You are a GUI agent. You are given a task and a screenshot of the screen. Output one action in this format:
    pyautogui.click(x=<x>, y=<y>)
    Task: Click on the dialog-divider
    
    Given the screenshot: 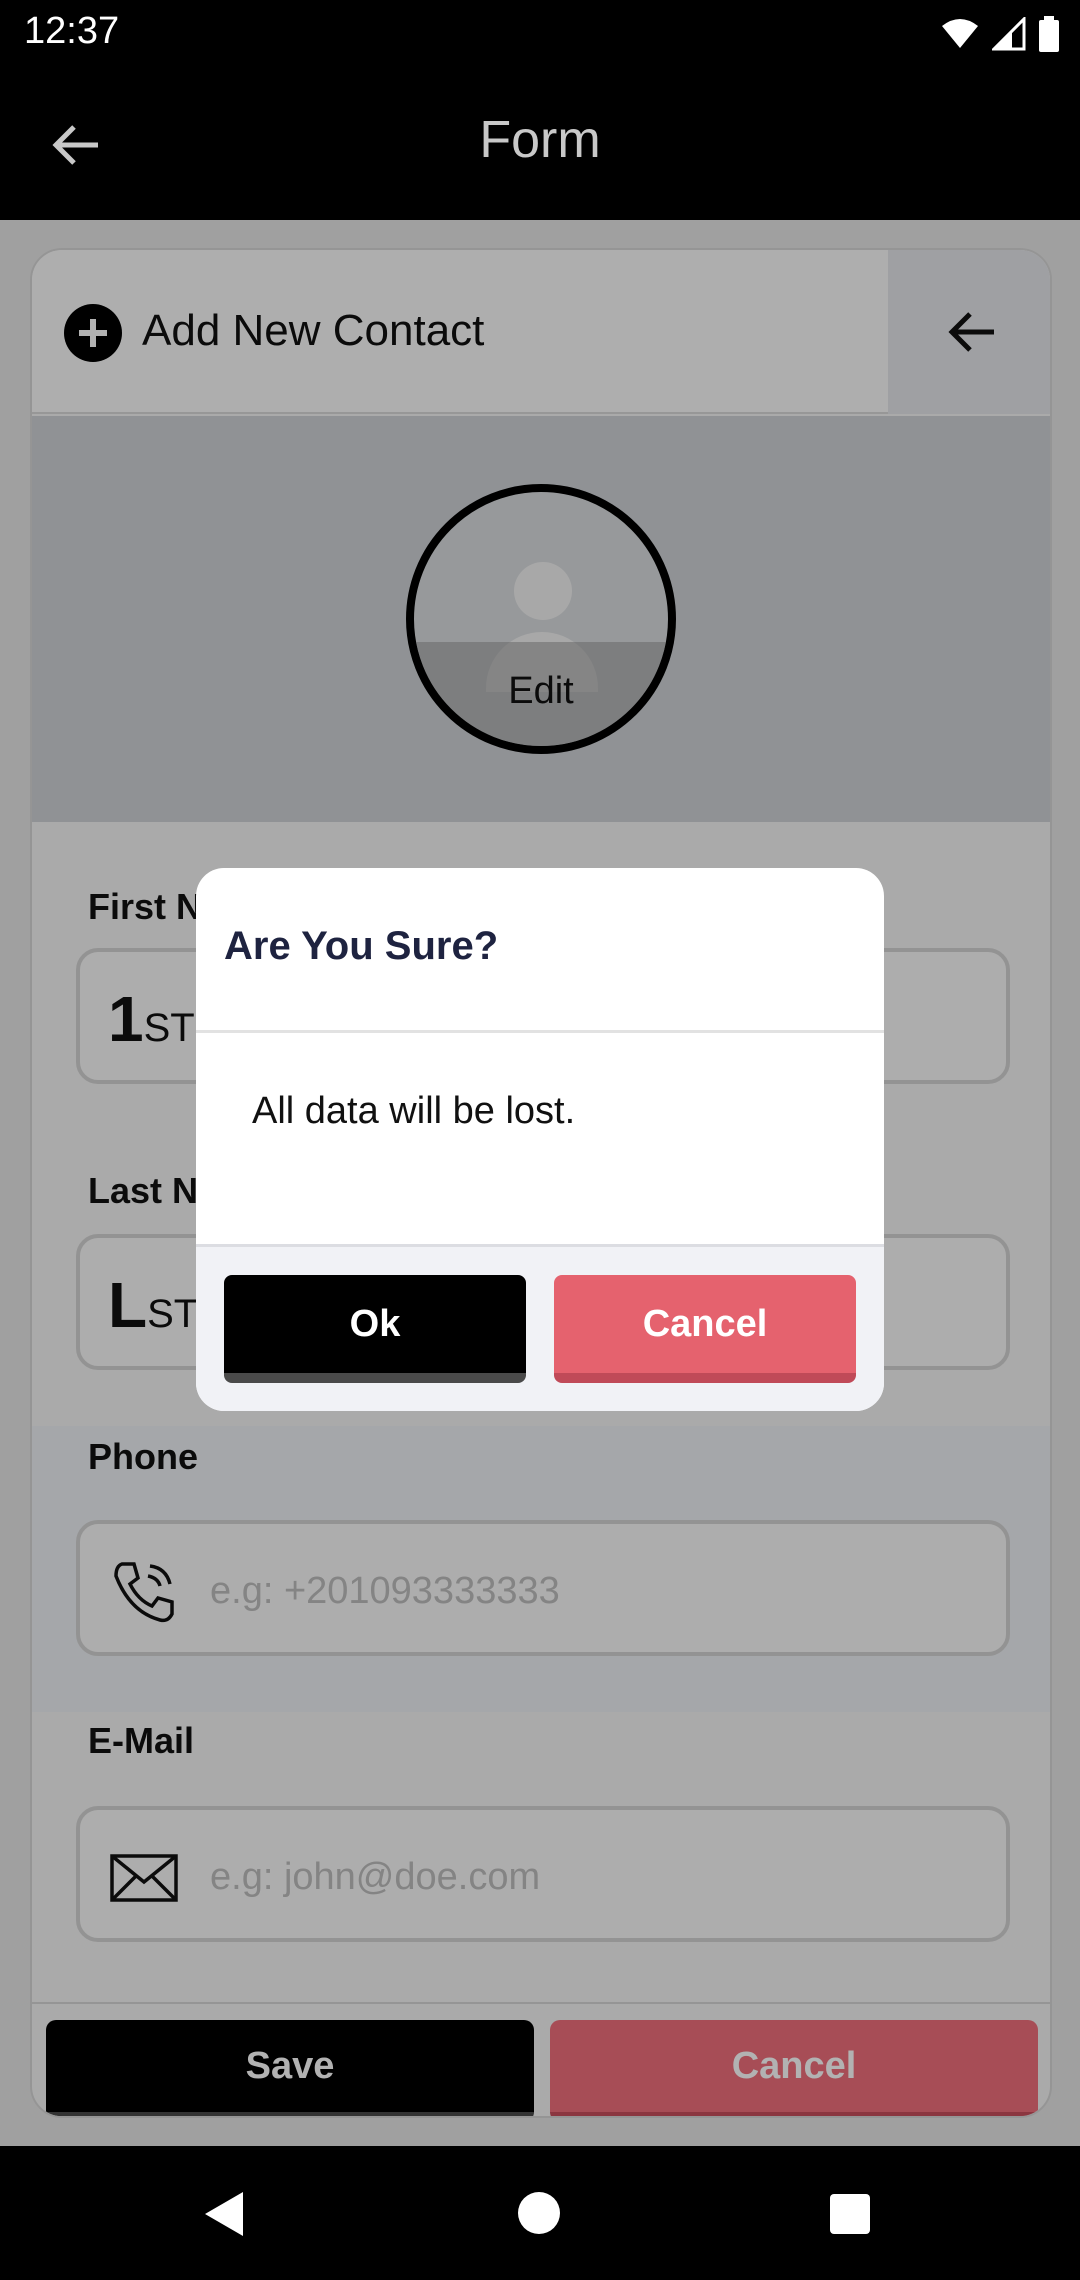 What is the action you would take?
    pyautogui.click(x=540, y=1031)
    